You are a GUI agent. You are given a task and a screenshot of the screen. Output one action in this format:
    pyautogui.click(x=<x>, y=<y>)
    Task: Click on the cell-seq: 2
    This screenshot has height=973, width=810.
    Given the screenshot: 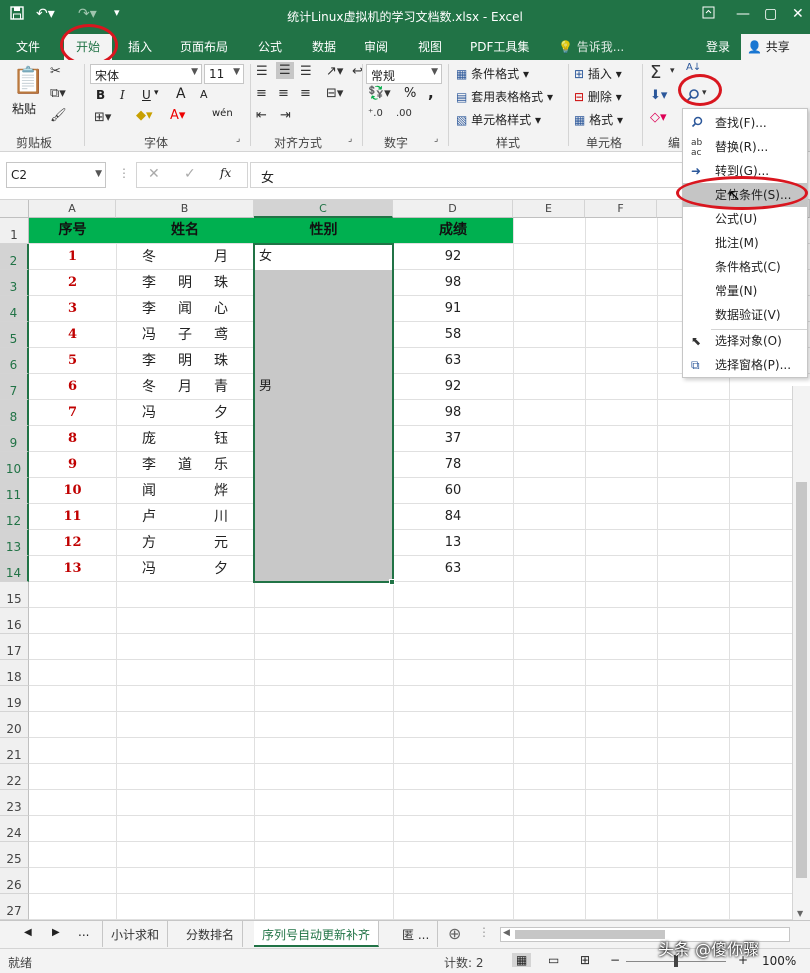 What is the action you would take?
    pyautogui.click(x=72, y=283)
    